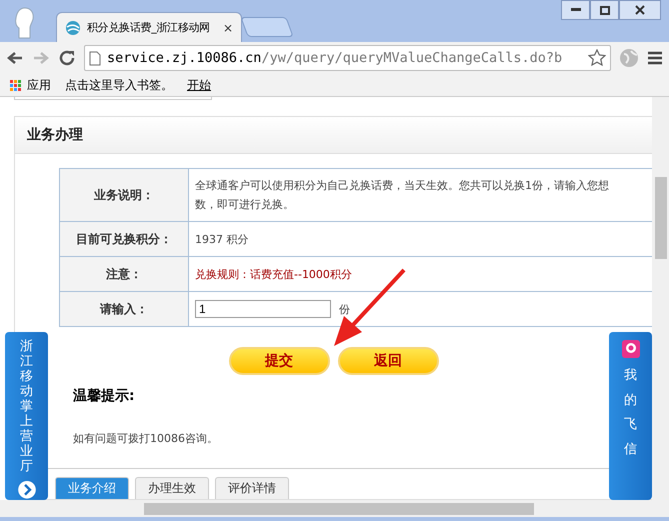 Image resolution: width=669 pixels, height=521 pixels. What do you see at coordinates (274, 274) in the screenshot?
I see `rule-text: 兑换规则：话费充值--1000积分` at bounding box center [274, 274].